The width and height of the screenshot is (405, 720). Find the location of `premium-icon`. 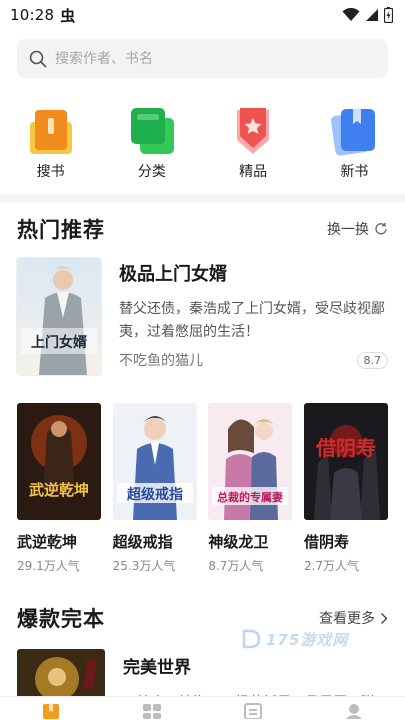

premium-icon is located at coordinates (253, 131).